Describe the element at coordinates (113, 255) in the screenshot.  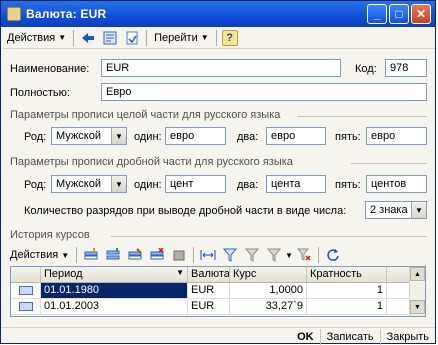
I see `copy-row-icon` at that location.